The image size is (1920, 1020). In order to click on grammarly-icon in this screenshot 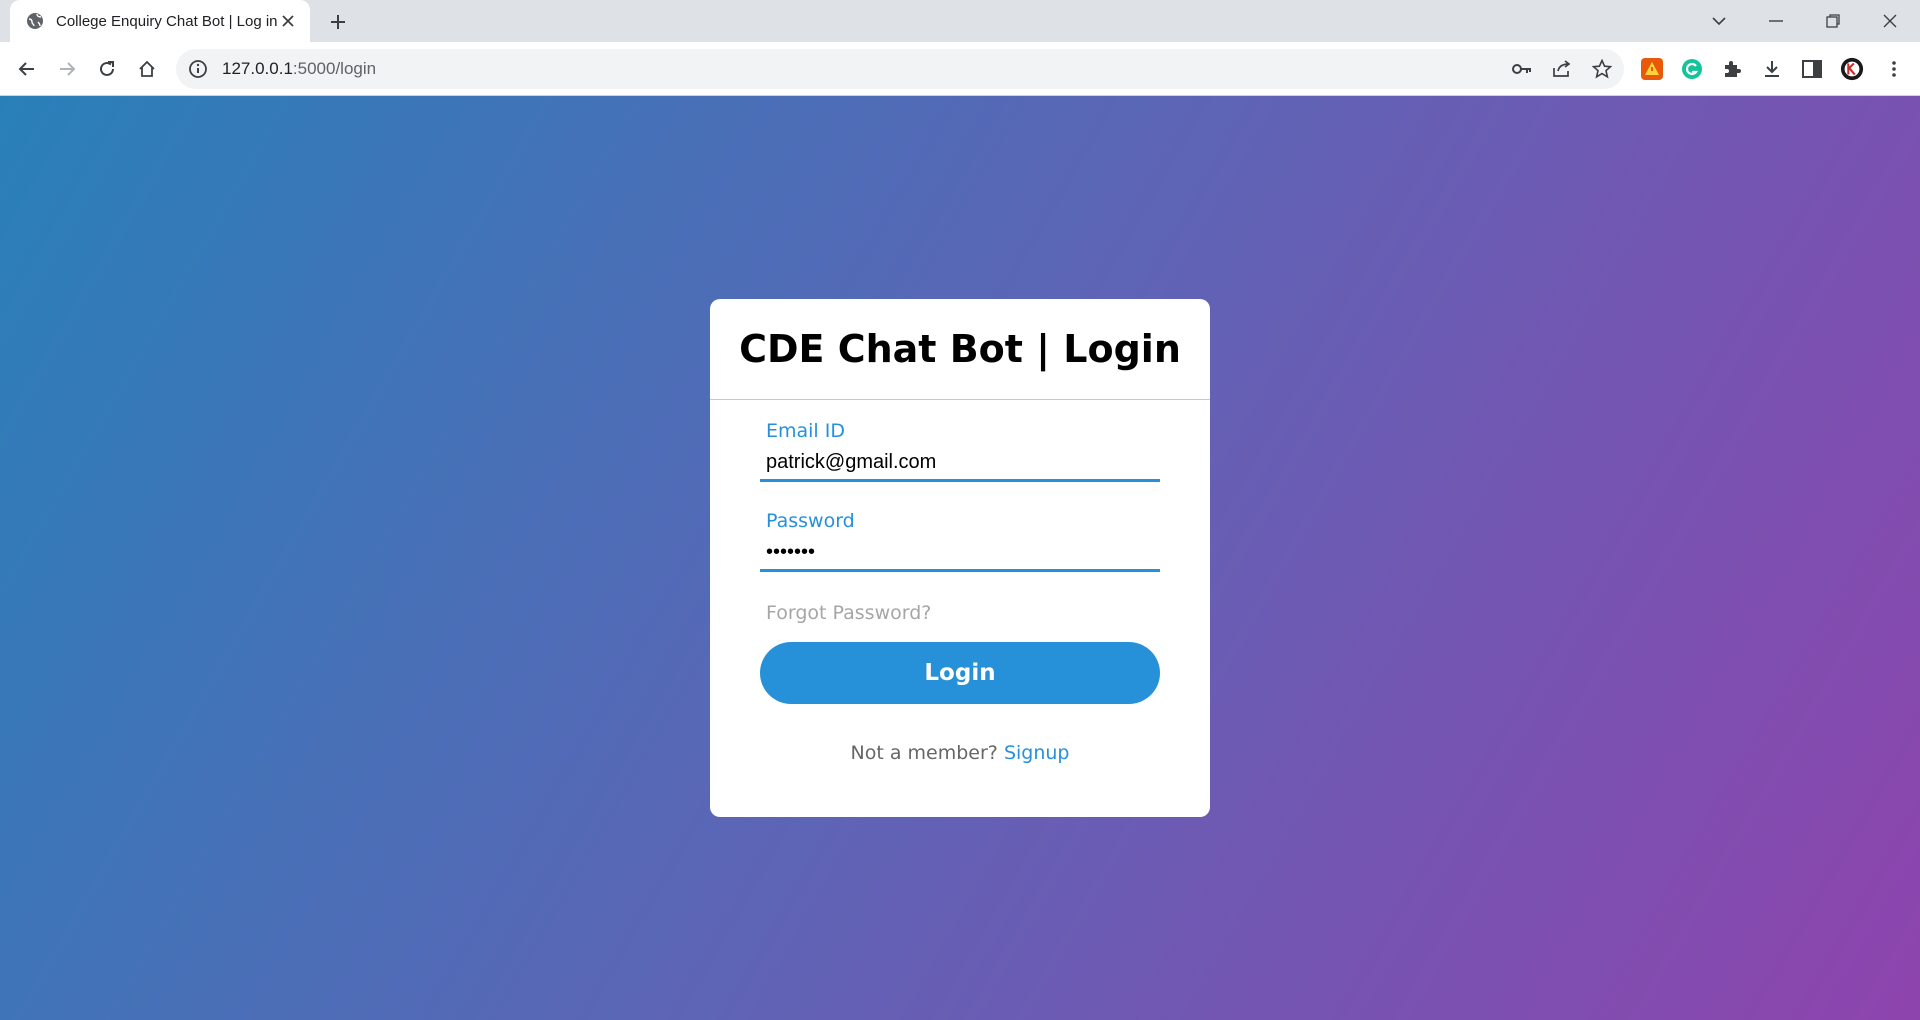, I will do `click(1692, 69)`.